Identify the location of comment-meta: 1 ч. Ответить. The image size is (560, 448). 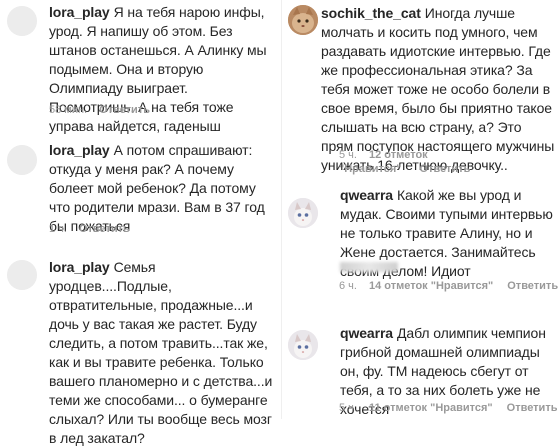
(89, 229).